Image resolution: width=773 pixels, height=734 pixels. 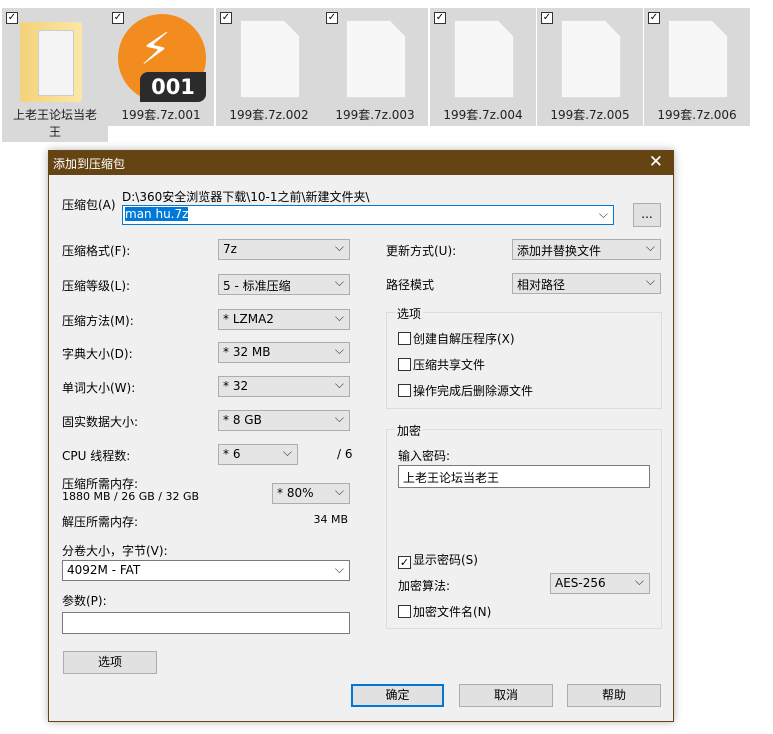 I want to click on folder-icon, so click(x=51, y=62).